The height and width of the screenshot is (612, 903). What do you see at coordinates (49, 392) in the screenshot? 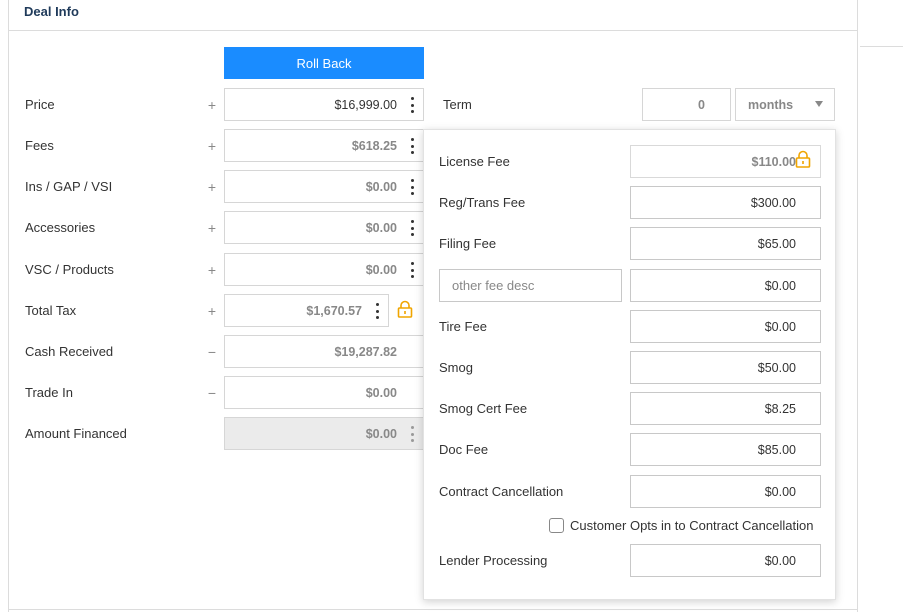
I see `trade-label: Trade In` at bounding box center [49, 392].